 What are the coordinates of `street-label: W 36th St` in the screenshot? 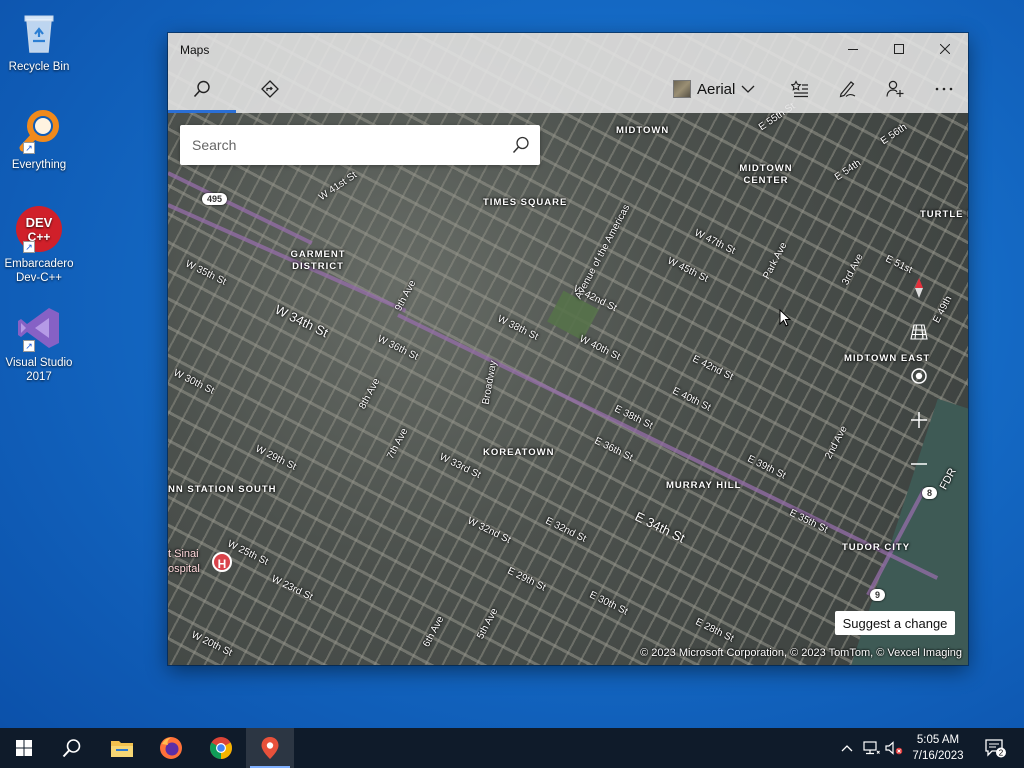 It's located at (397, 348).